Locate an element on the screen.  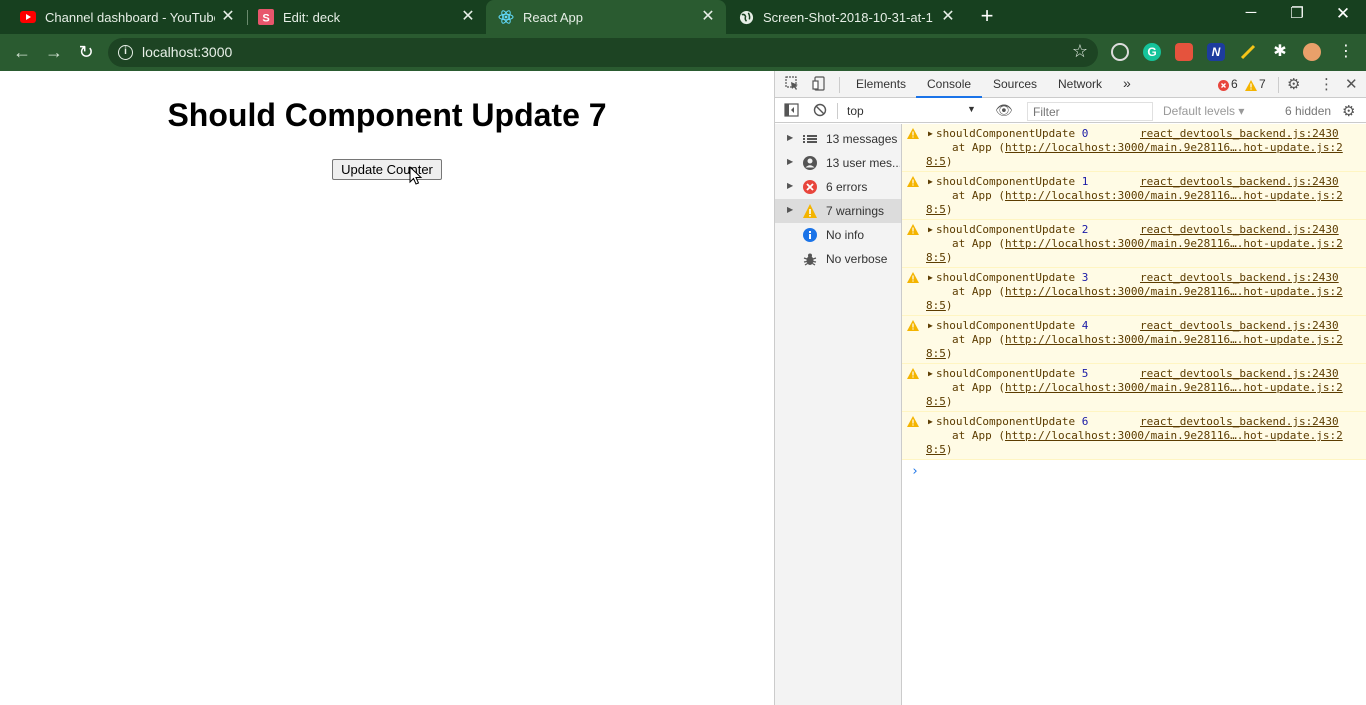
close-devtools-icon: ✕ is located at coordinates (1351, 84).